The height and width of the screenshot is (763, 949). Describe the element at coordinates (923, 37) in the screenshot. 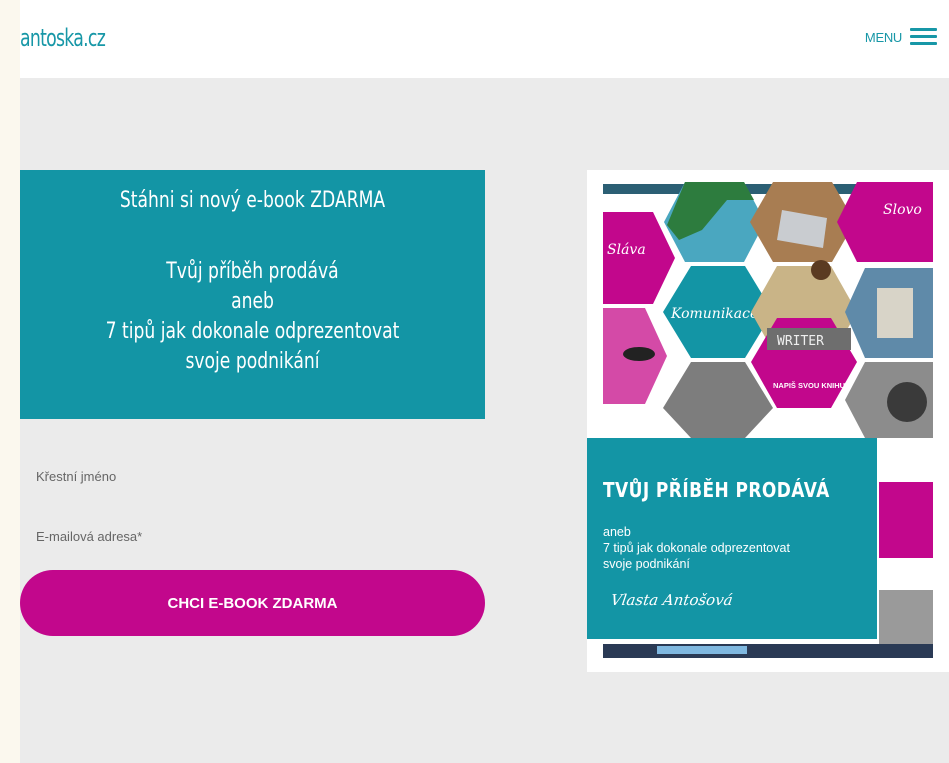

I see `hamburger-icon` at that location.